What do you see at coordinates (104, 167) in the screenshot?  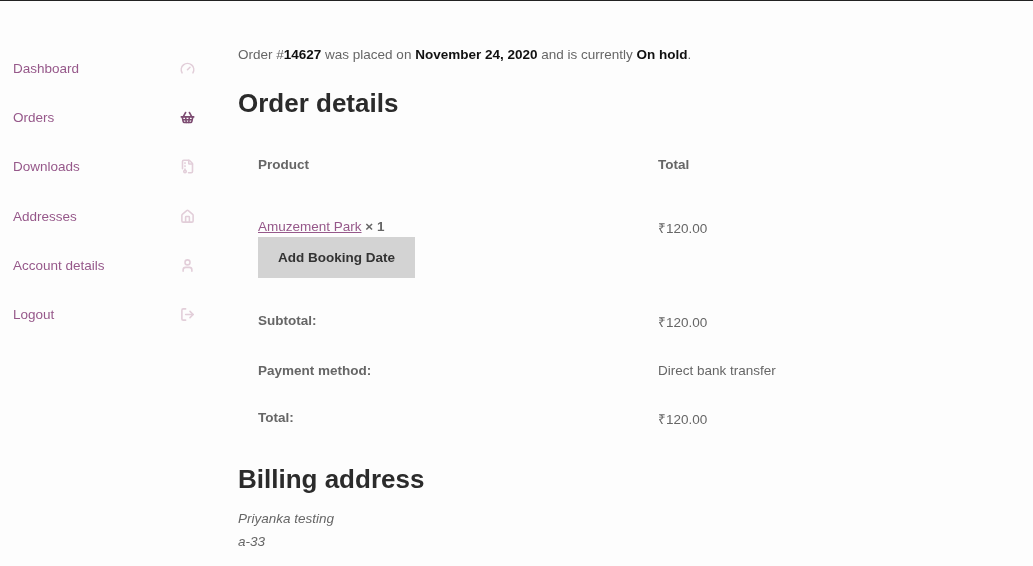 I see `nav-link: Downloads` at bounding box center [104, 167].